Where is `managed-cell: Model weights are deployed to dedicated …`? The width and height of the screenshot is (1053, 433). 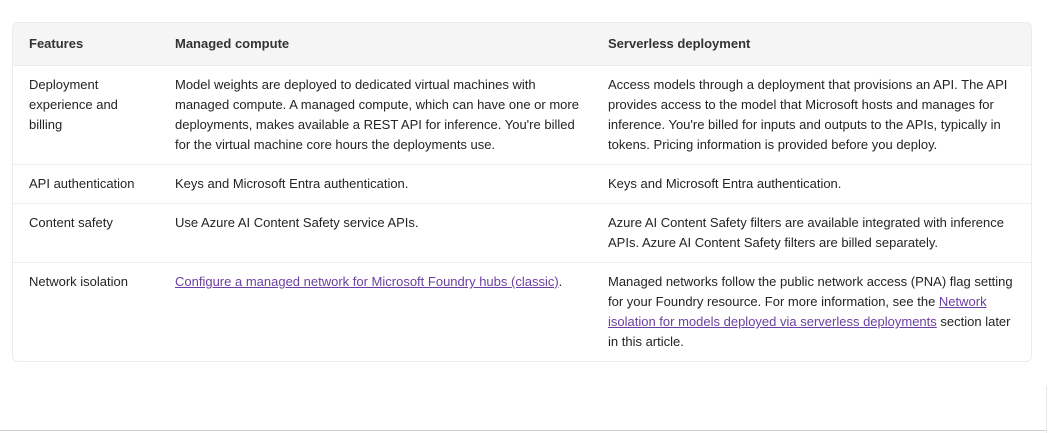
managed-cell: Model weights are deployed to dedicated … is located at coordinates (375, 115).